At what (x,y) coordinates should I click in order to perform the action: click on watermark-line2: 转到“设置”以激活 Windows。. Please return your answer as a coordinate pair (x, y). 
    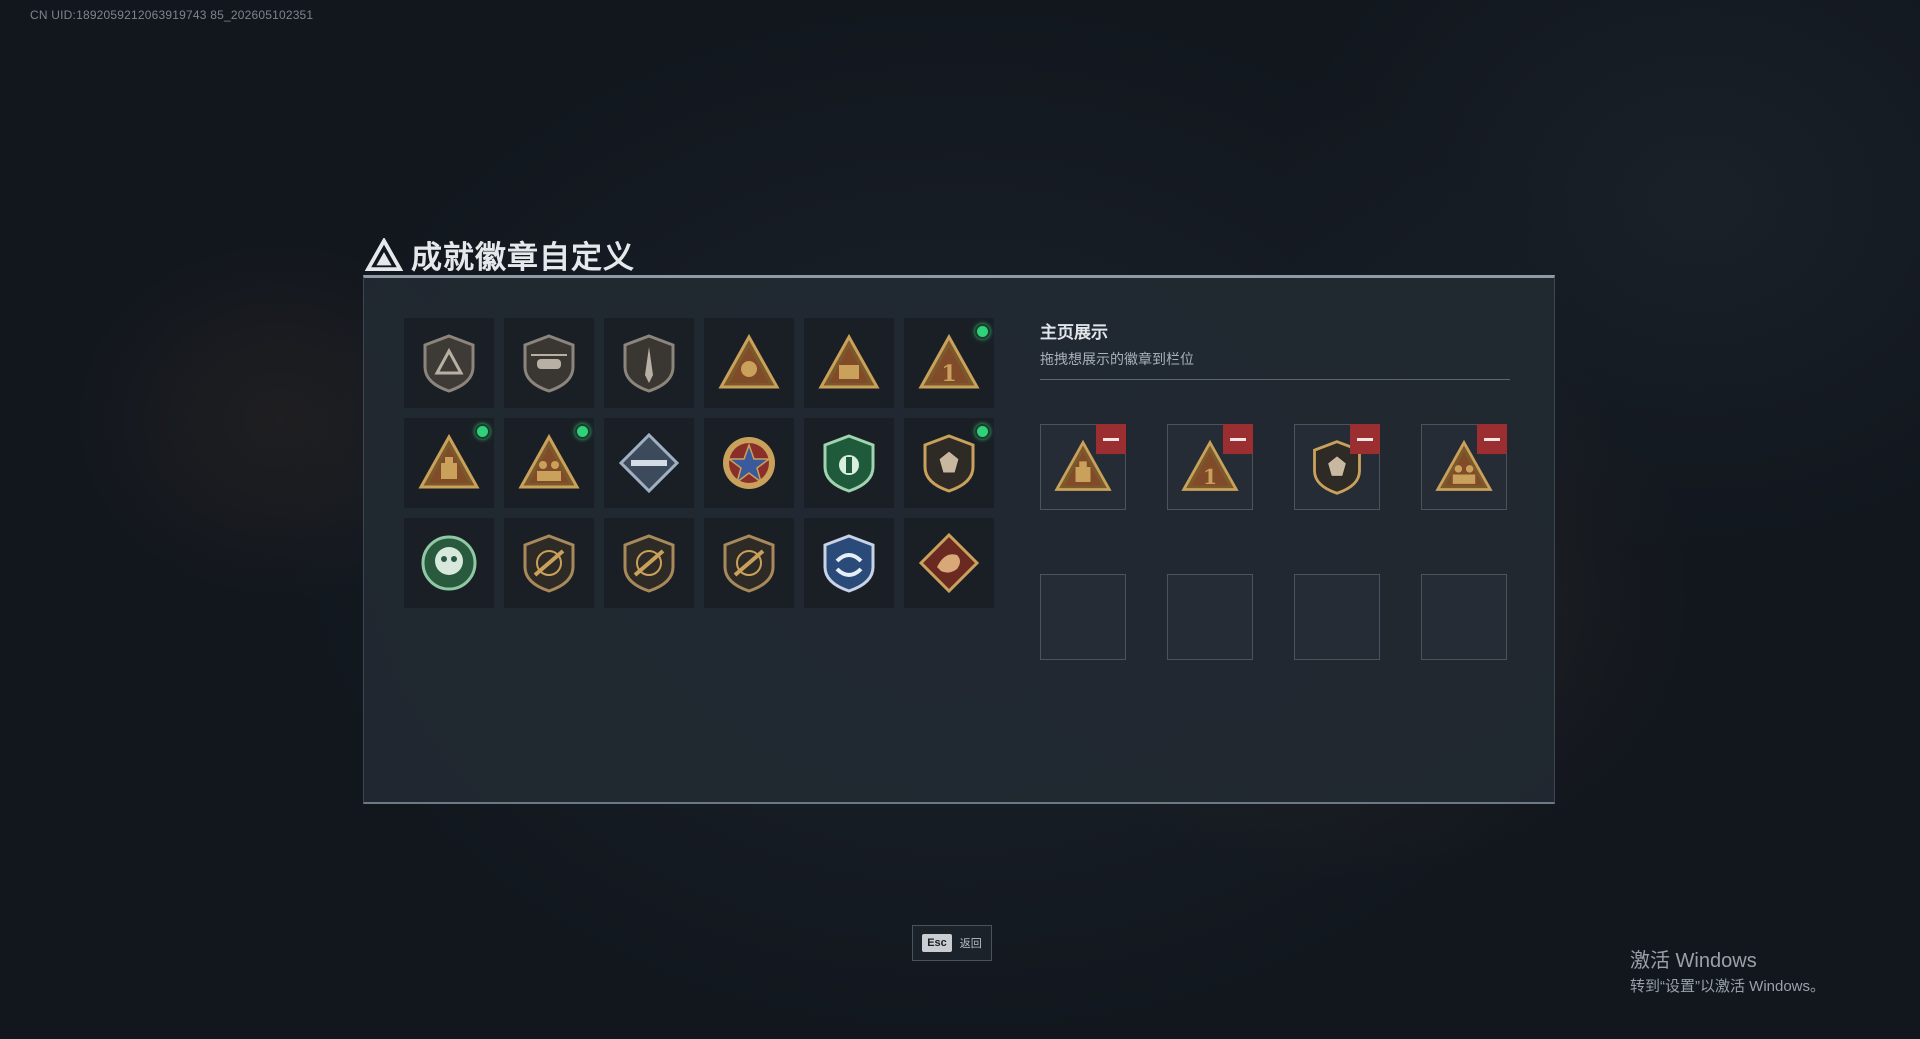
    Looking at the image, I should click on (1728, 986).